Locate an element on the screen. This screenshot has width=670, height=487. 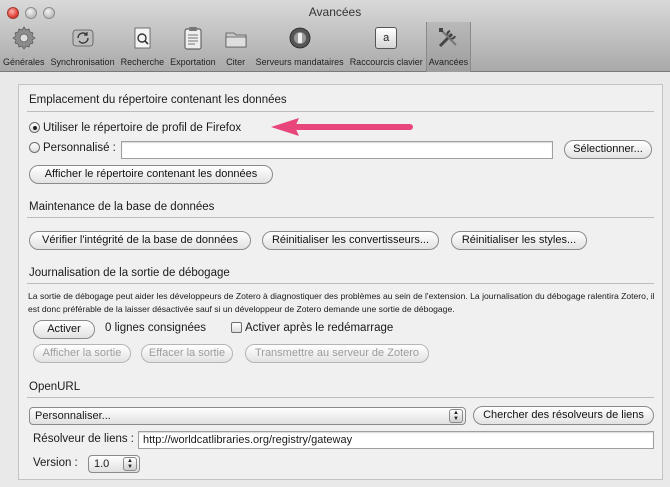
enable-debug-button: Activer is located at coordinates (64, 329).